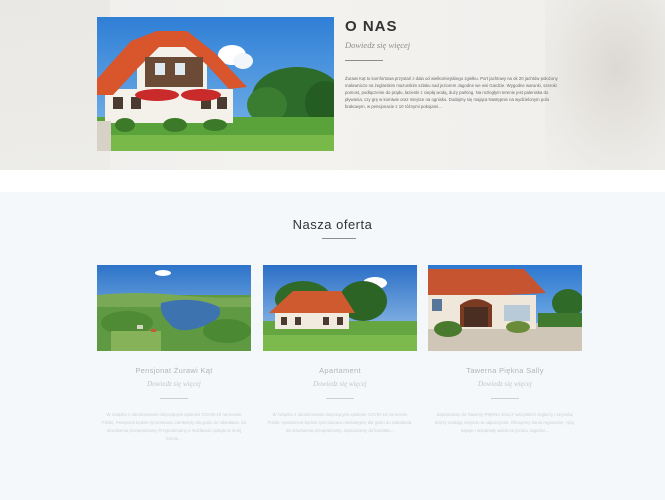 Image resolution: width=665 pixels, height=500 pixels. I want to click on about-more-link: Dowiedz się więcej, so click(452, 45).